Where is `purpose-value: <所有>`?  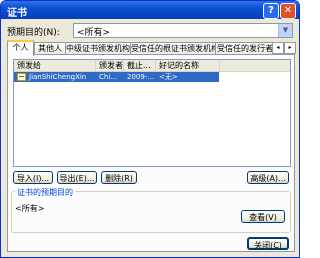
purpose-value: <所有> is located at coordinates (94, 33).